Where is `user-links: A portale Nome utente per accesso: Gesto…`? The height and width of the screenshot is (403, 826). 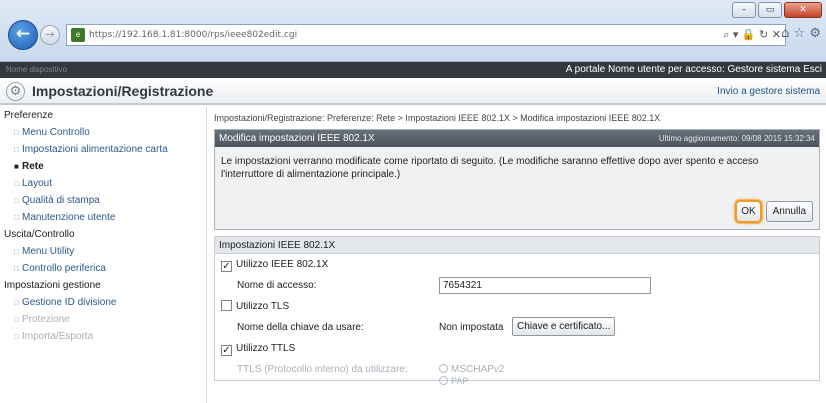
user-links: A portale Nome utente per accesso: Gesto… is located at coordinates (694, 70).